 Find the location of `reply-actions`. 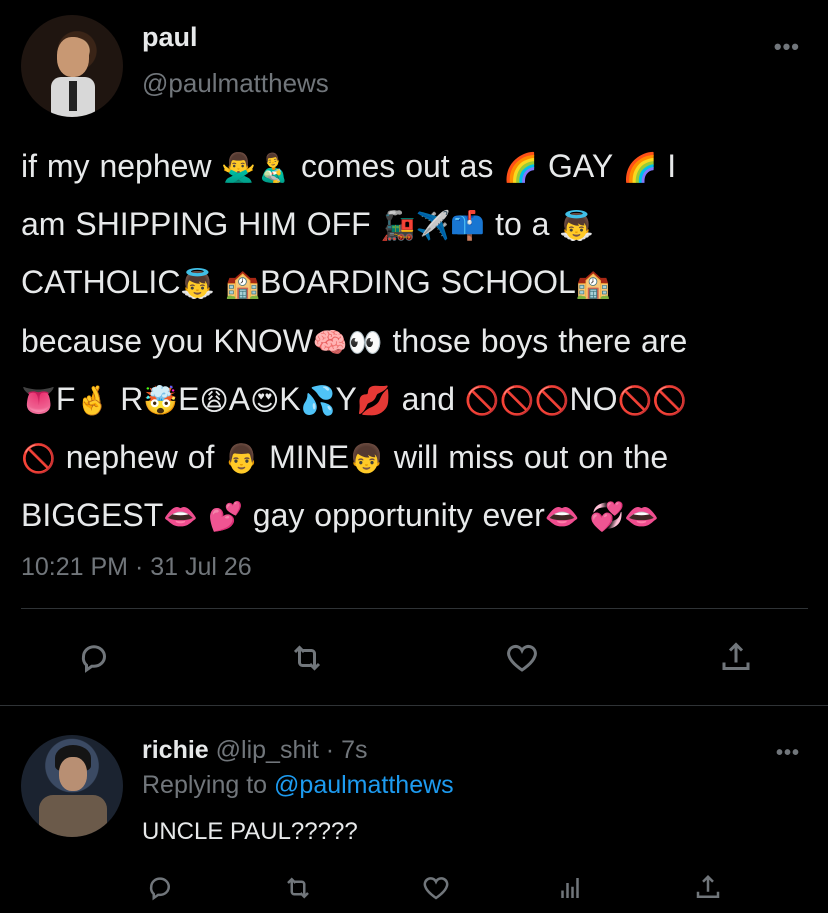

reply-actions is located at coordinates (414, 888).